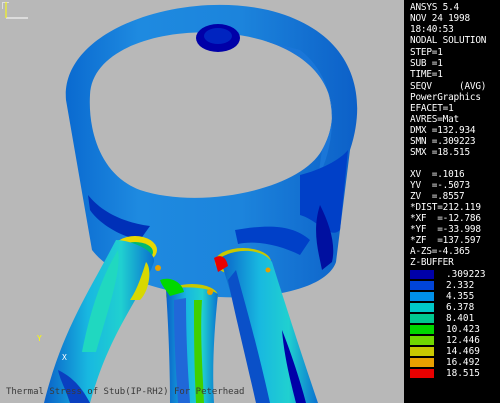 The image size is (500, 403). I want to click on triad-x-label: X, so click(64, 357).